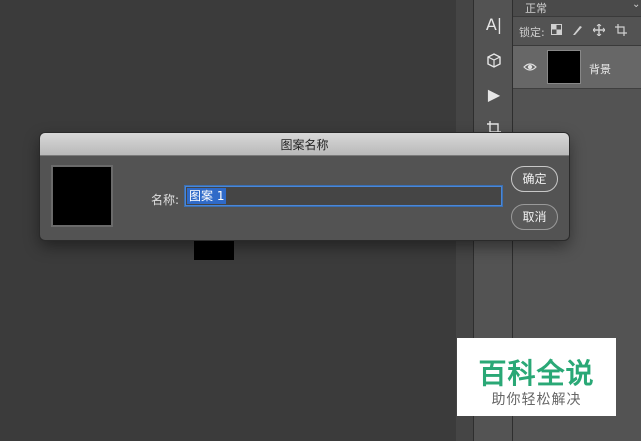 This screenshot has width=641, height=441. What do you see at coordinates (536, 373) in the screenshot?
I see `watermark-brand: 百科全说` at bounding box center [536, 373].